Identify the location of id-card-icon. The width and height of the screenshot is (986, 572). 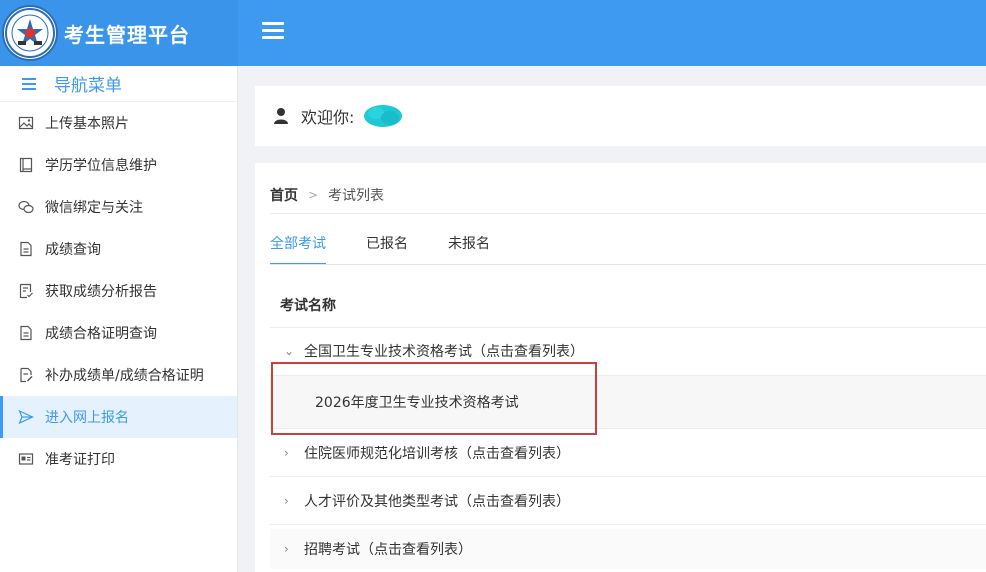
(26, 459).